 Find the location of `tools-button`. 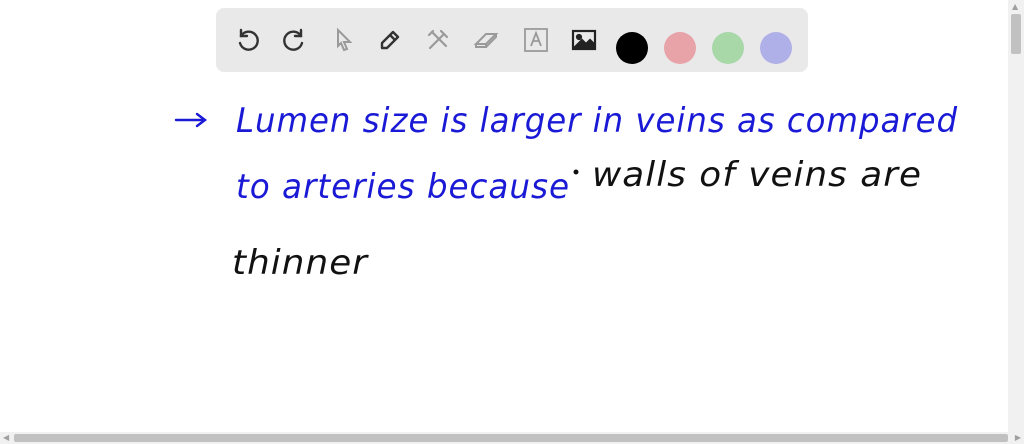

tools-button is located at coordinates (438, 40).